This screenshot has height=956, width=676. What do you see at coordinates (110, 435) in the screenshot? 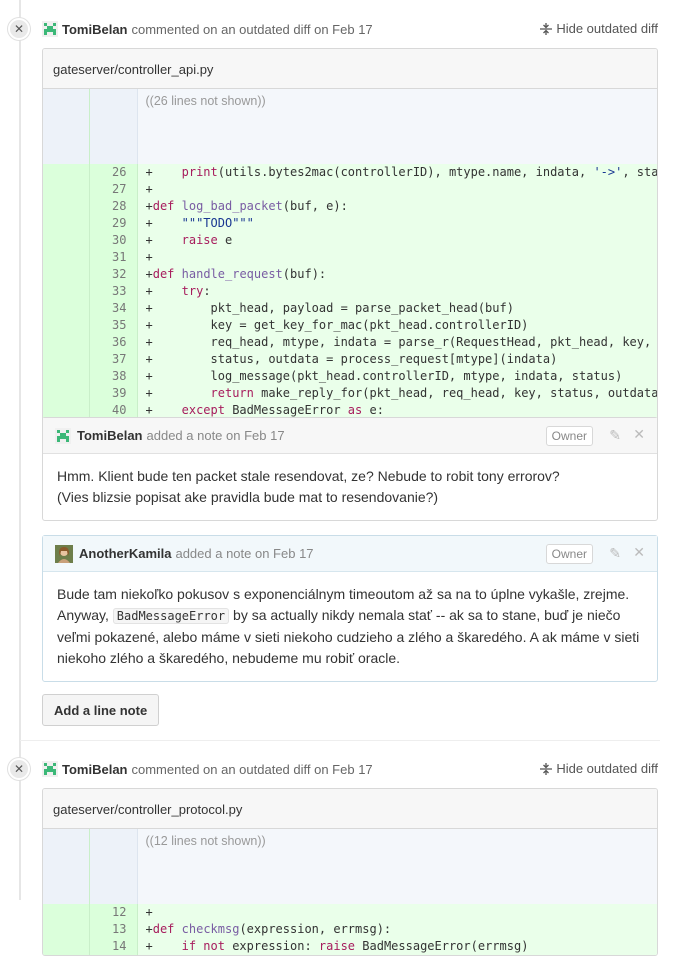
I see `note-author: TomiBelan` at bounding box center [110, 435].